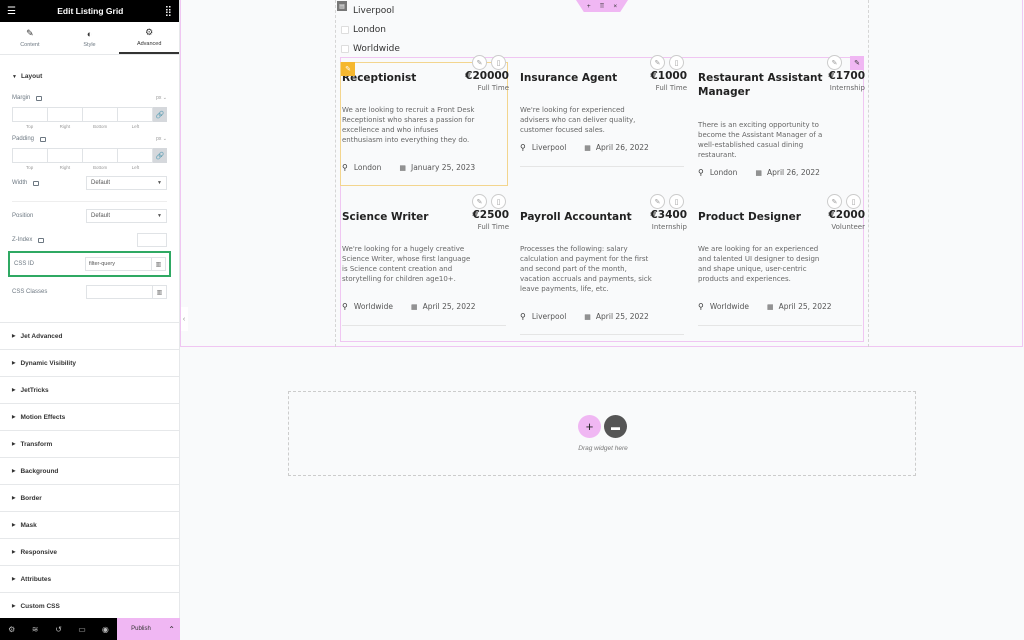  What do you see at coordinates (90, 552) in the screenshot?
I see `section-responsive: ▶ Responsive` at bounding box center [90, 552].